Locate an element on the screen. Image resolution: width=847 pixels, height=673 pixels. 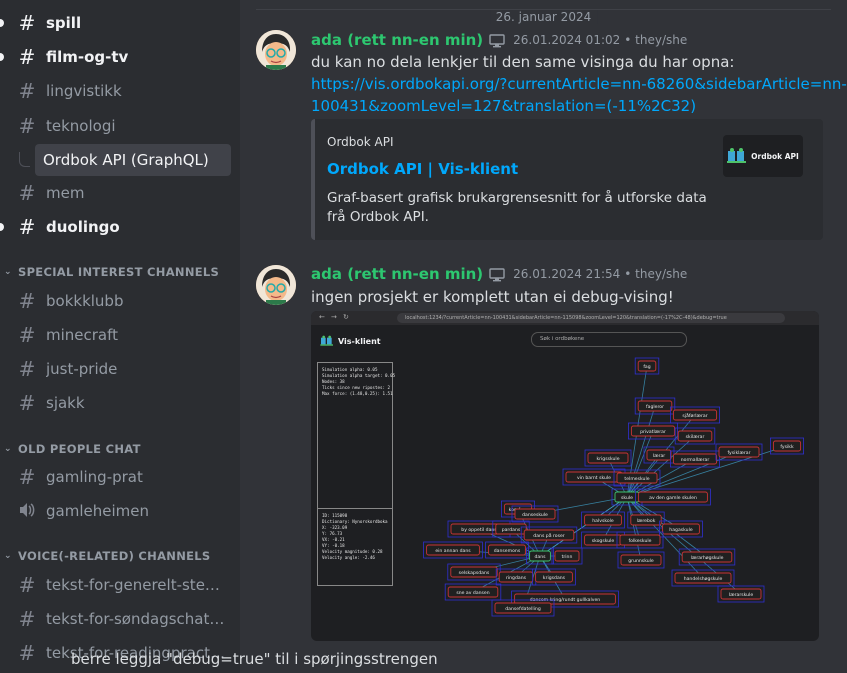
svg-text: krigsdans is located at coordinates (554, 578).